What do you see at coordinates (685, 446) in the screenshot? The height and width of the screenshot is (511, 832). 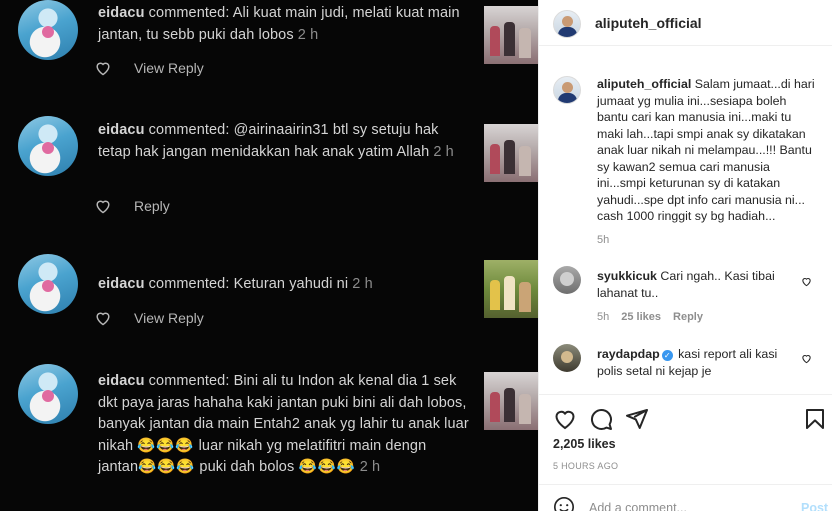 I see `post-actions: 2,205 likes 5 HOURS AGO` at bounding box center [685, 446].